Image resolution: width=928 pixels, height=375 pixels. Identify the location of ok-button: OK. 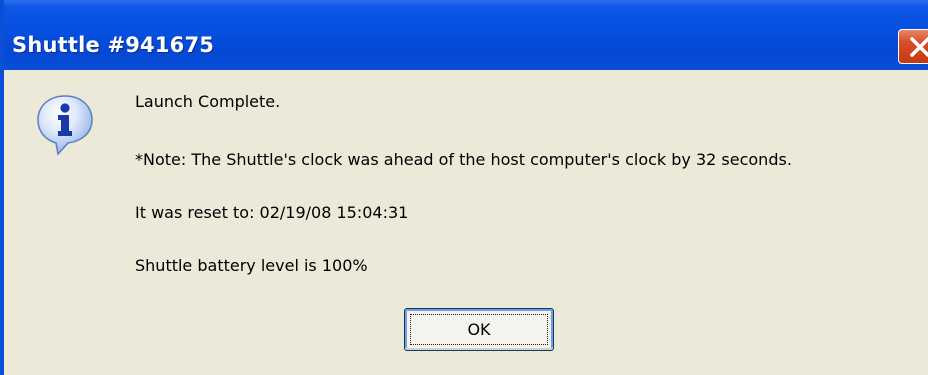
(479, 329).